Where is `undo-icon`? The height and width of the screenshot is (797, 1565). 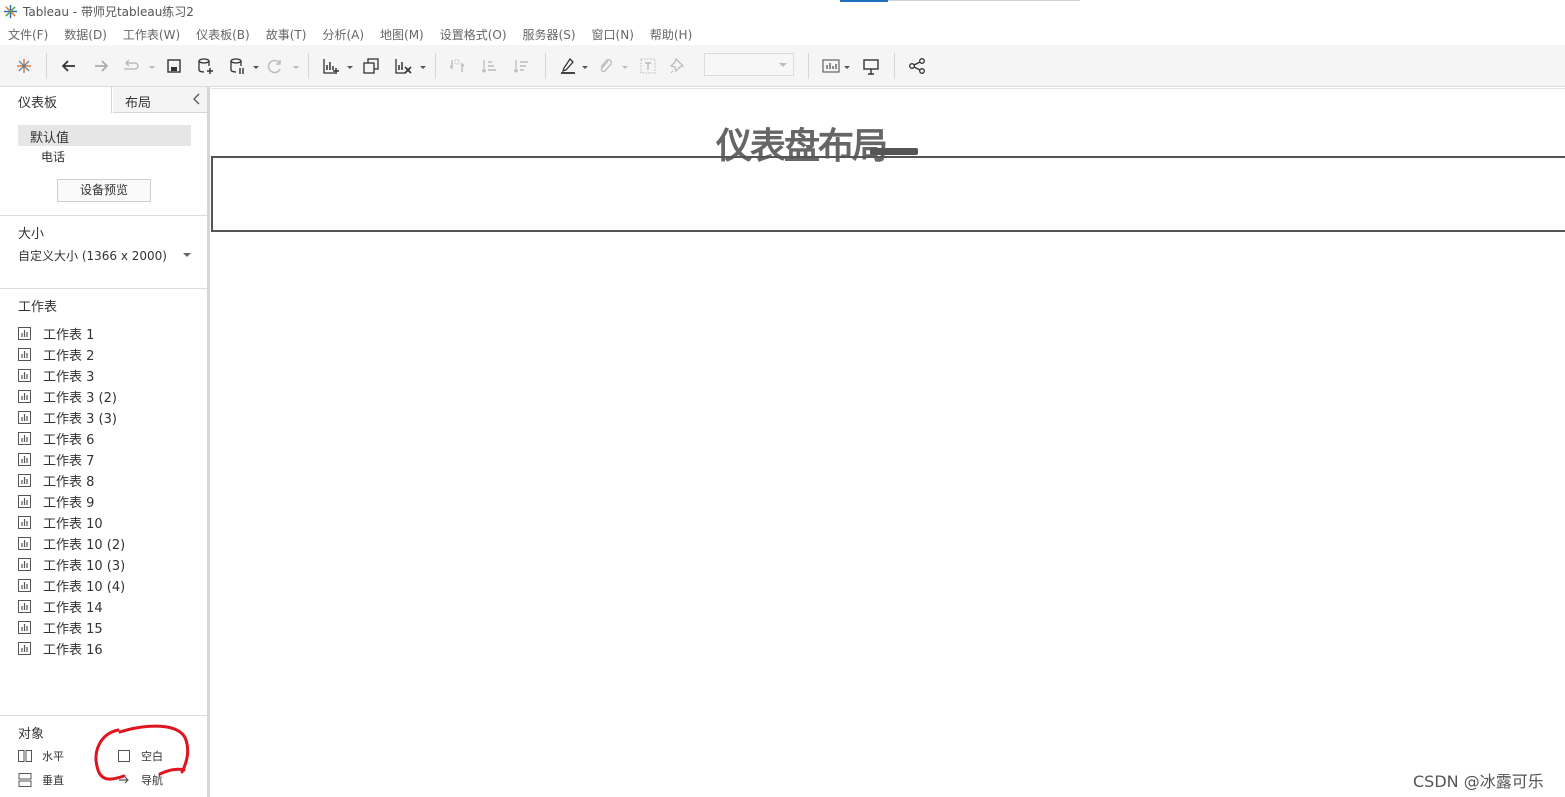 undo-icon is located at coordinates (69, 66).